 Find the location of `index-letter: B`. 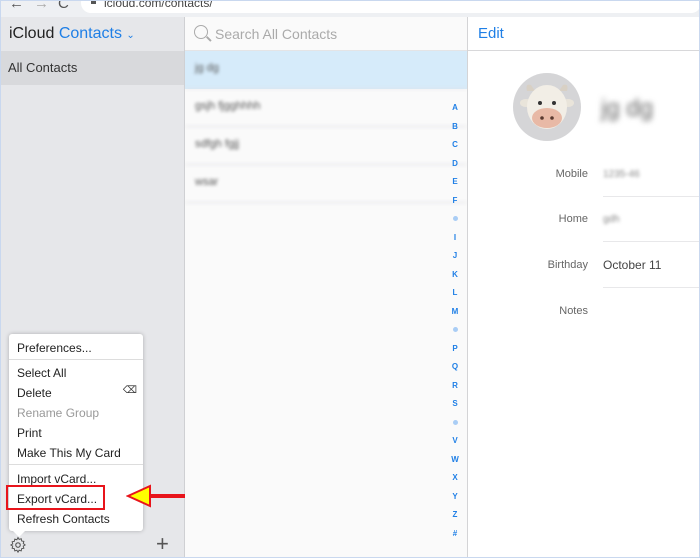

index-letter: B is located at coordinates (455, 127).